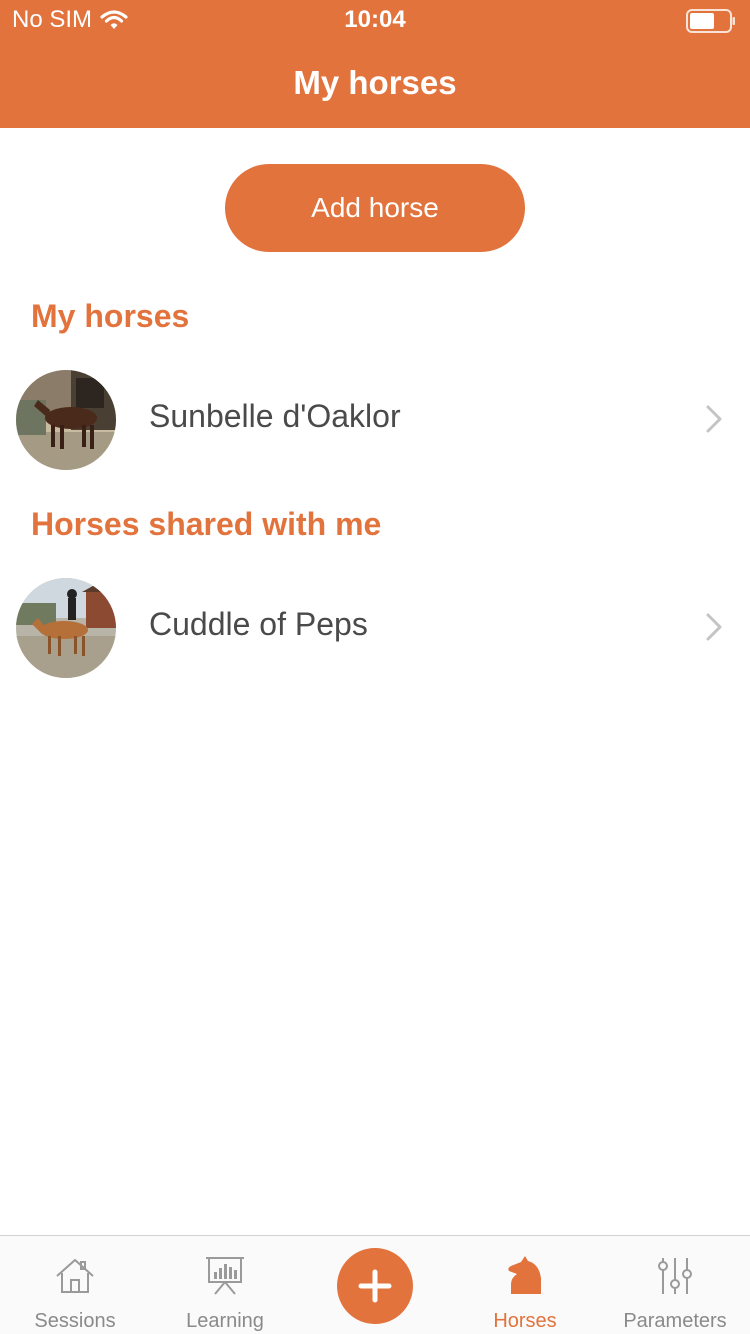 The width and height of the screenshot is (750, 1334). I want to click on tab-parameters: Parameters, so click(675, 1285).